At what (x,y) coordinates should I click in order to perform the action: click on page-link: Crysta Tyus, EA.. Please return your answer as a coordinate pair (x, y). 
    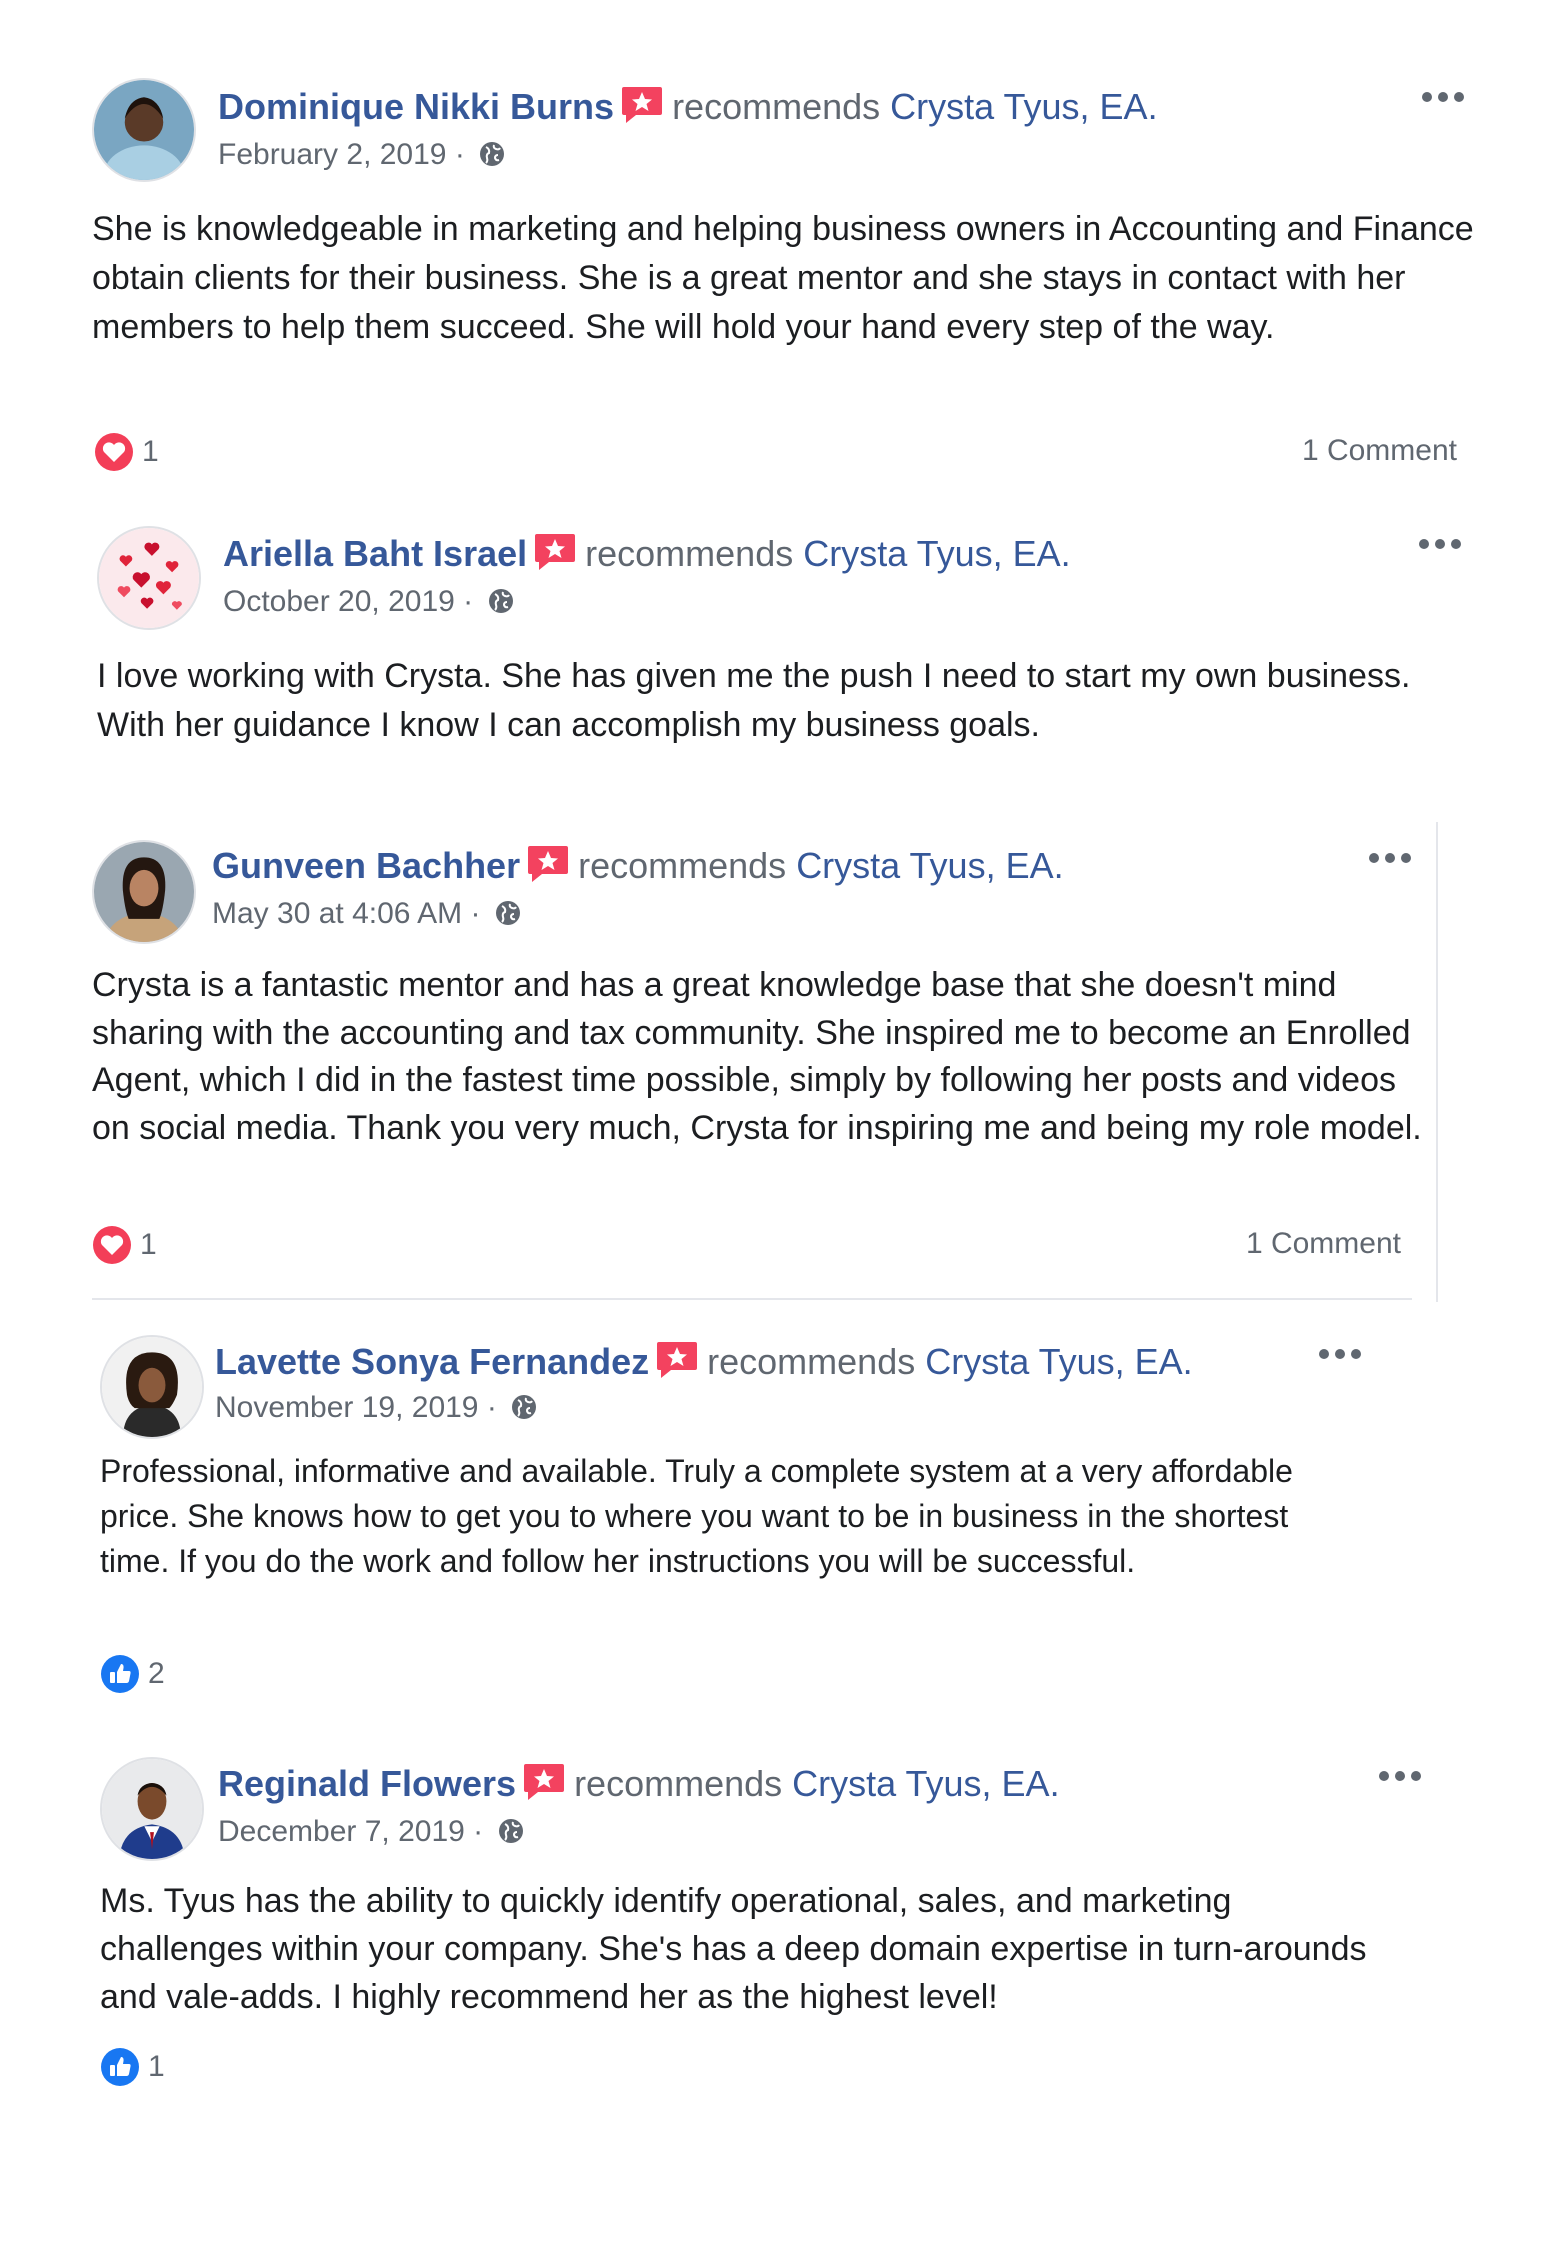
    Looking at the image, I should click on (925, 1783).